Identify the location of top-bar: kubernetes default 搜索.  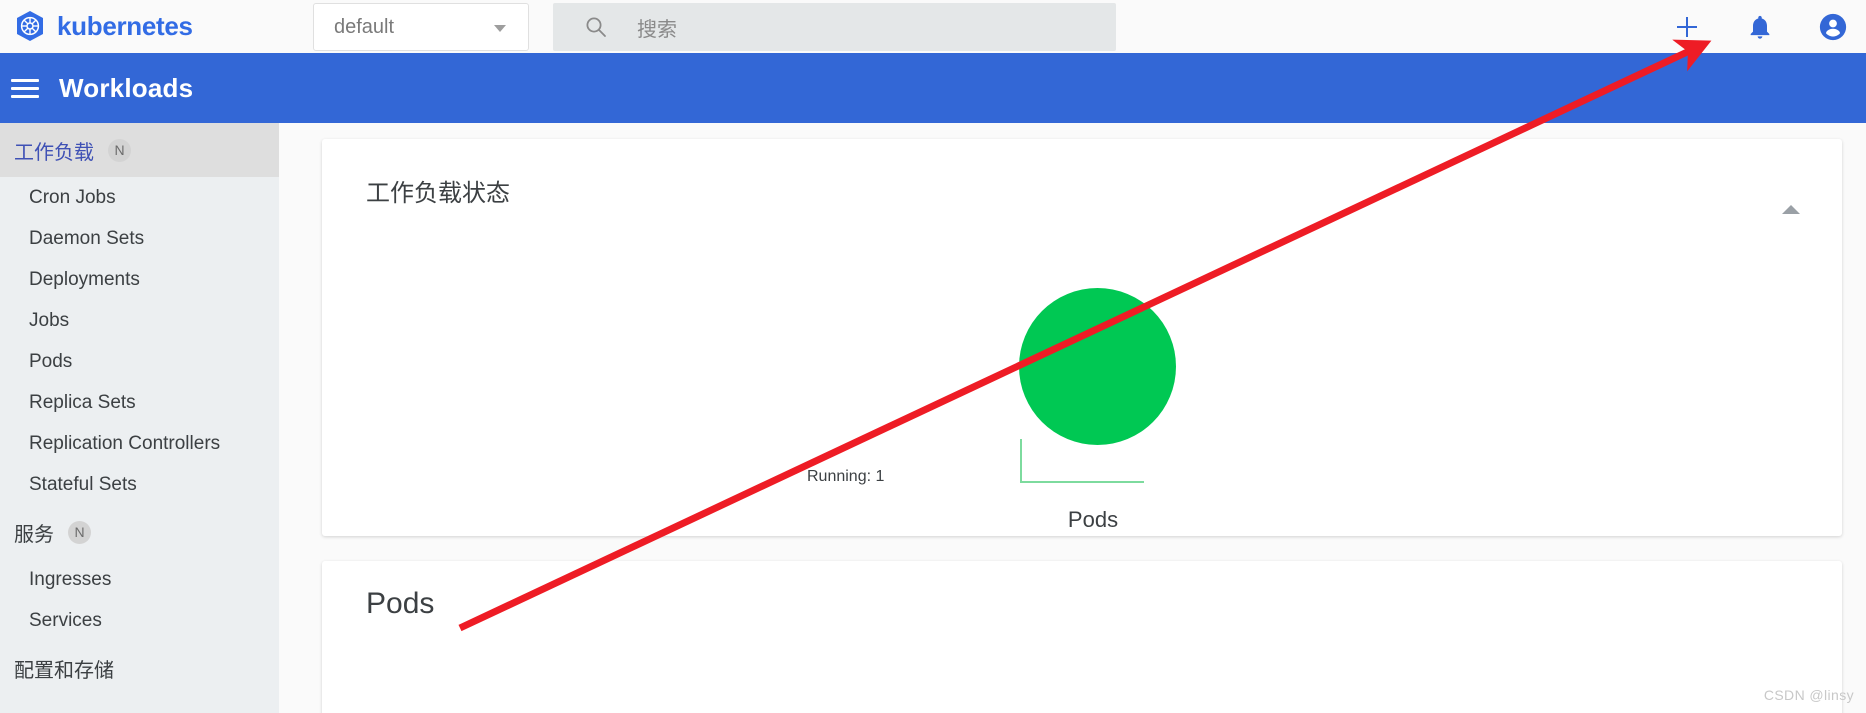
(933, 26).